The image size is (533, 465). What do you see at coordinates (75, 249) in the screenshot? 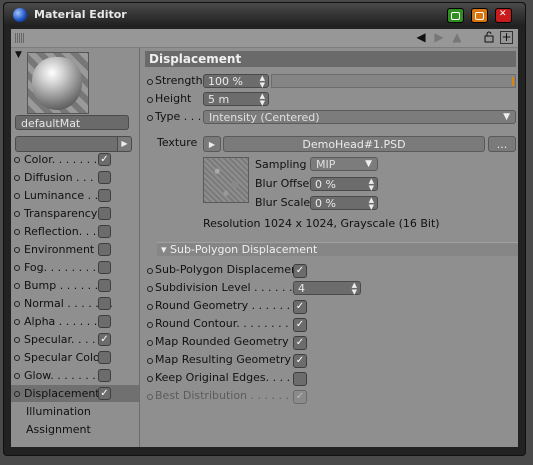
I see `channel-item: Environment` at bounding box center [75, 249].